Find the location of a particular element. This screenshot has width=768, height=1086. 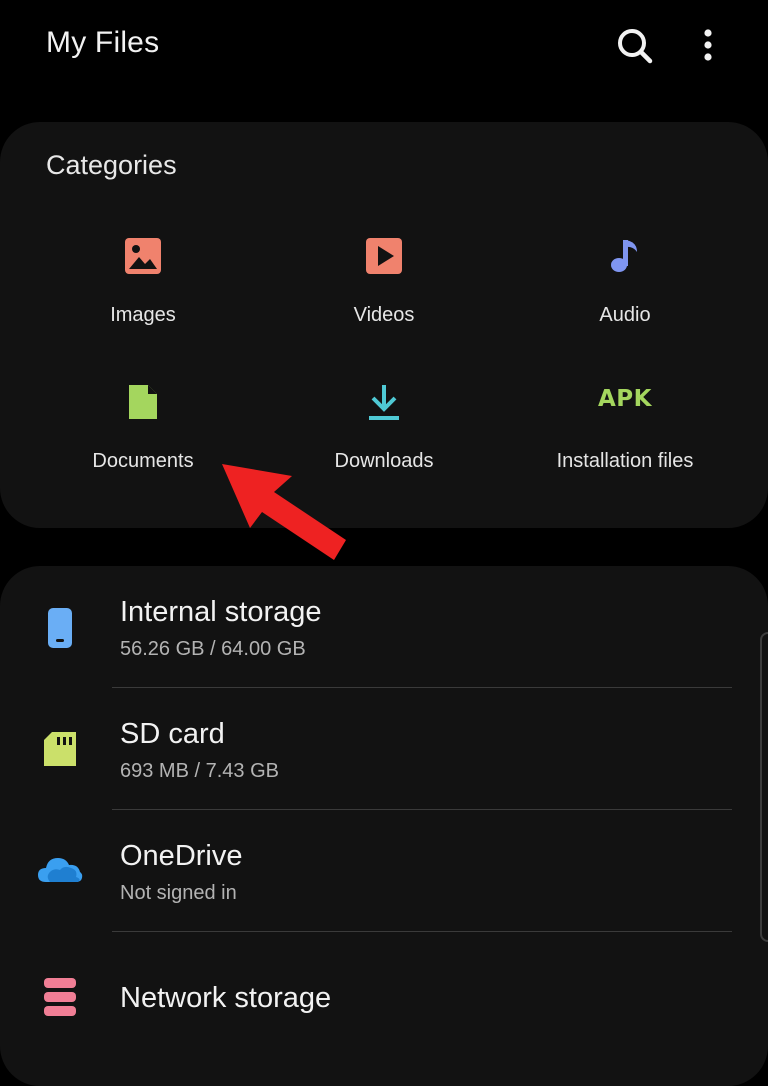

category-images: Images is located at coordinates (143, 301).